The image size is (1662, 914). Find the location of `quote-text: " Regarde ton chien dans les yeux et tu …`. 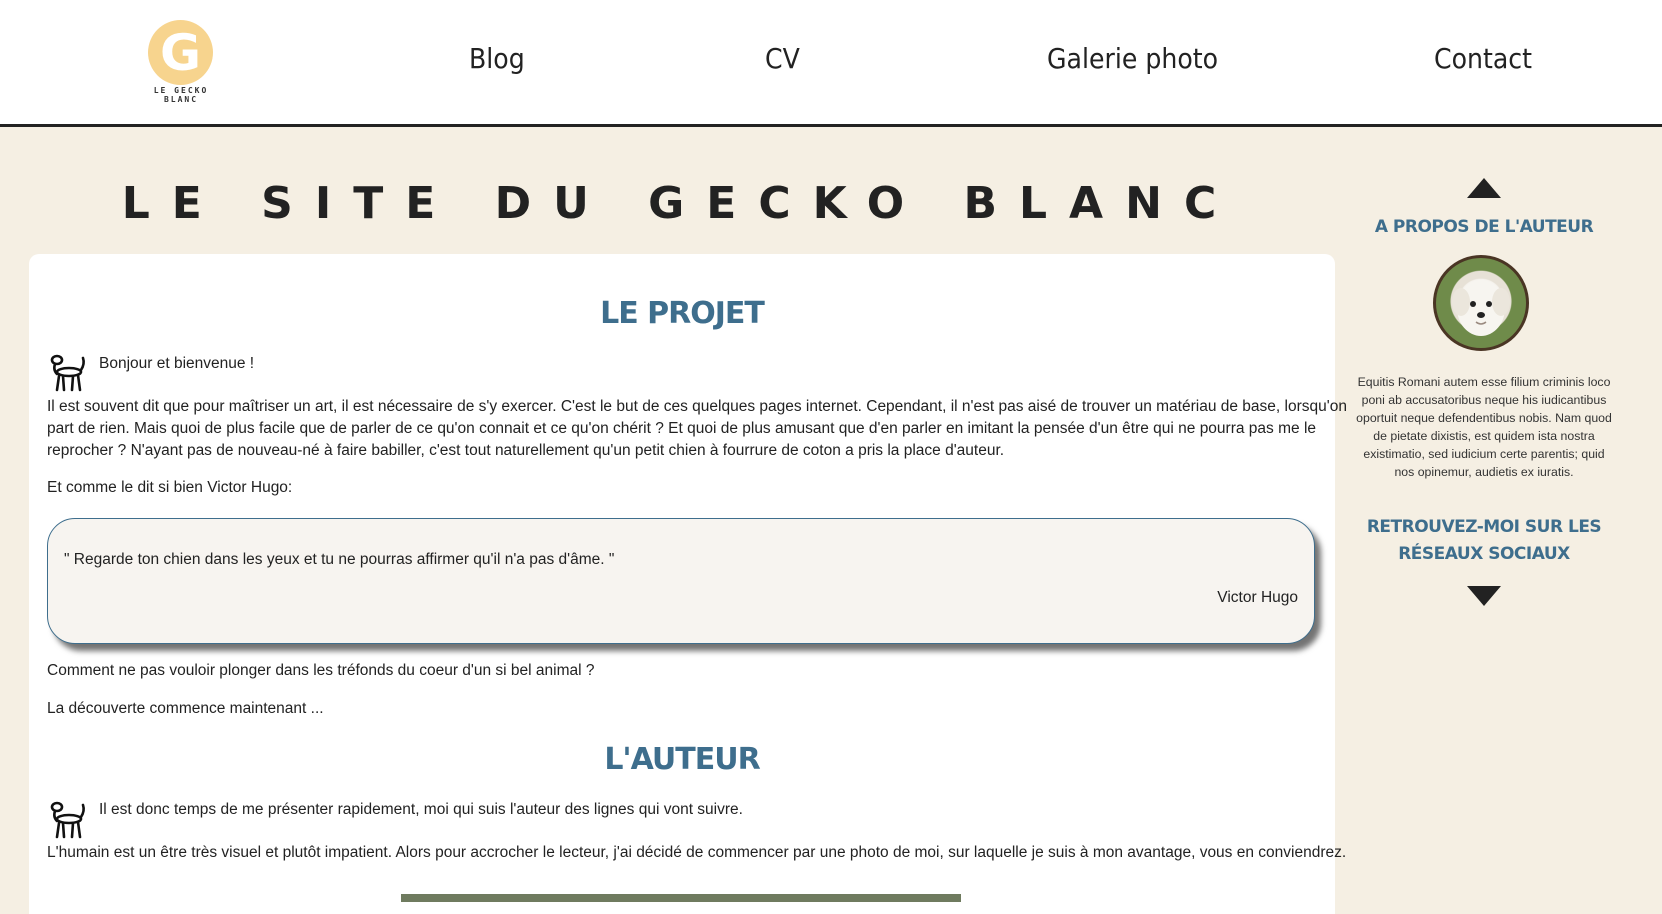

quote-text: " Regarde ton chien dans les yeux et tu … is located at coordinates (339, 559).